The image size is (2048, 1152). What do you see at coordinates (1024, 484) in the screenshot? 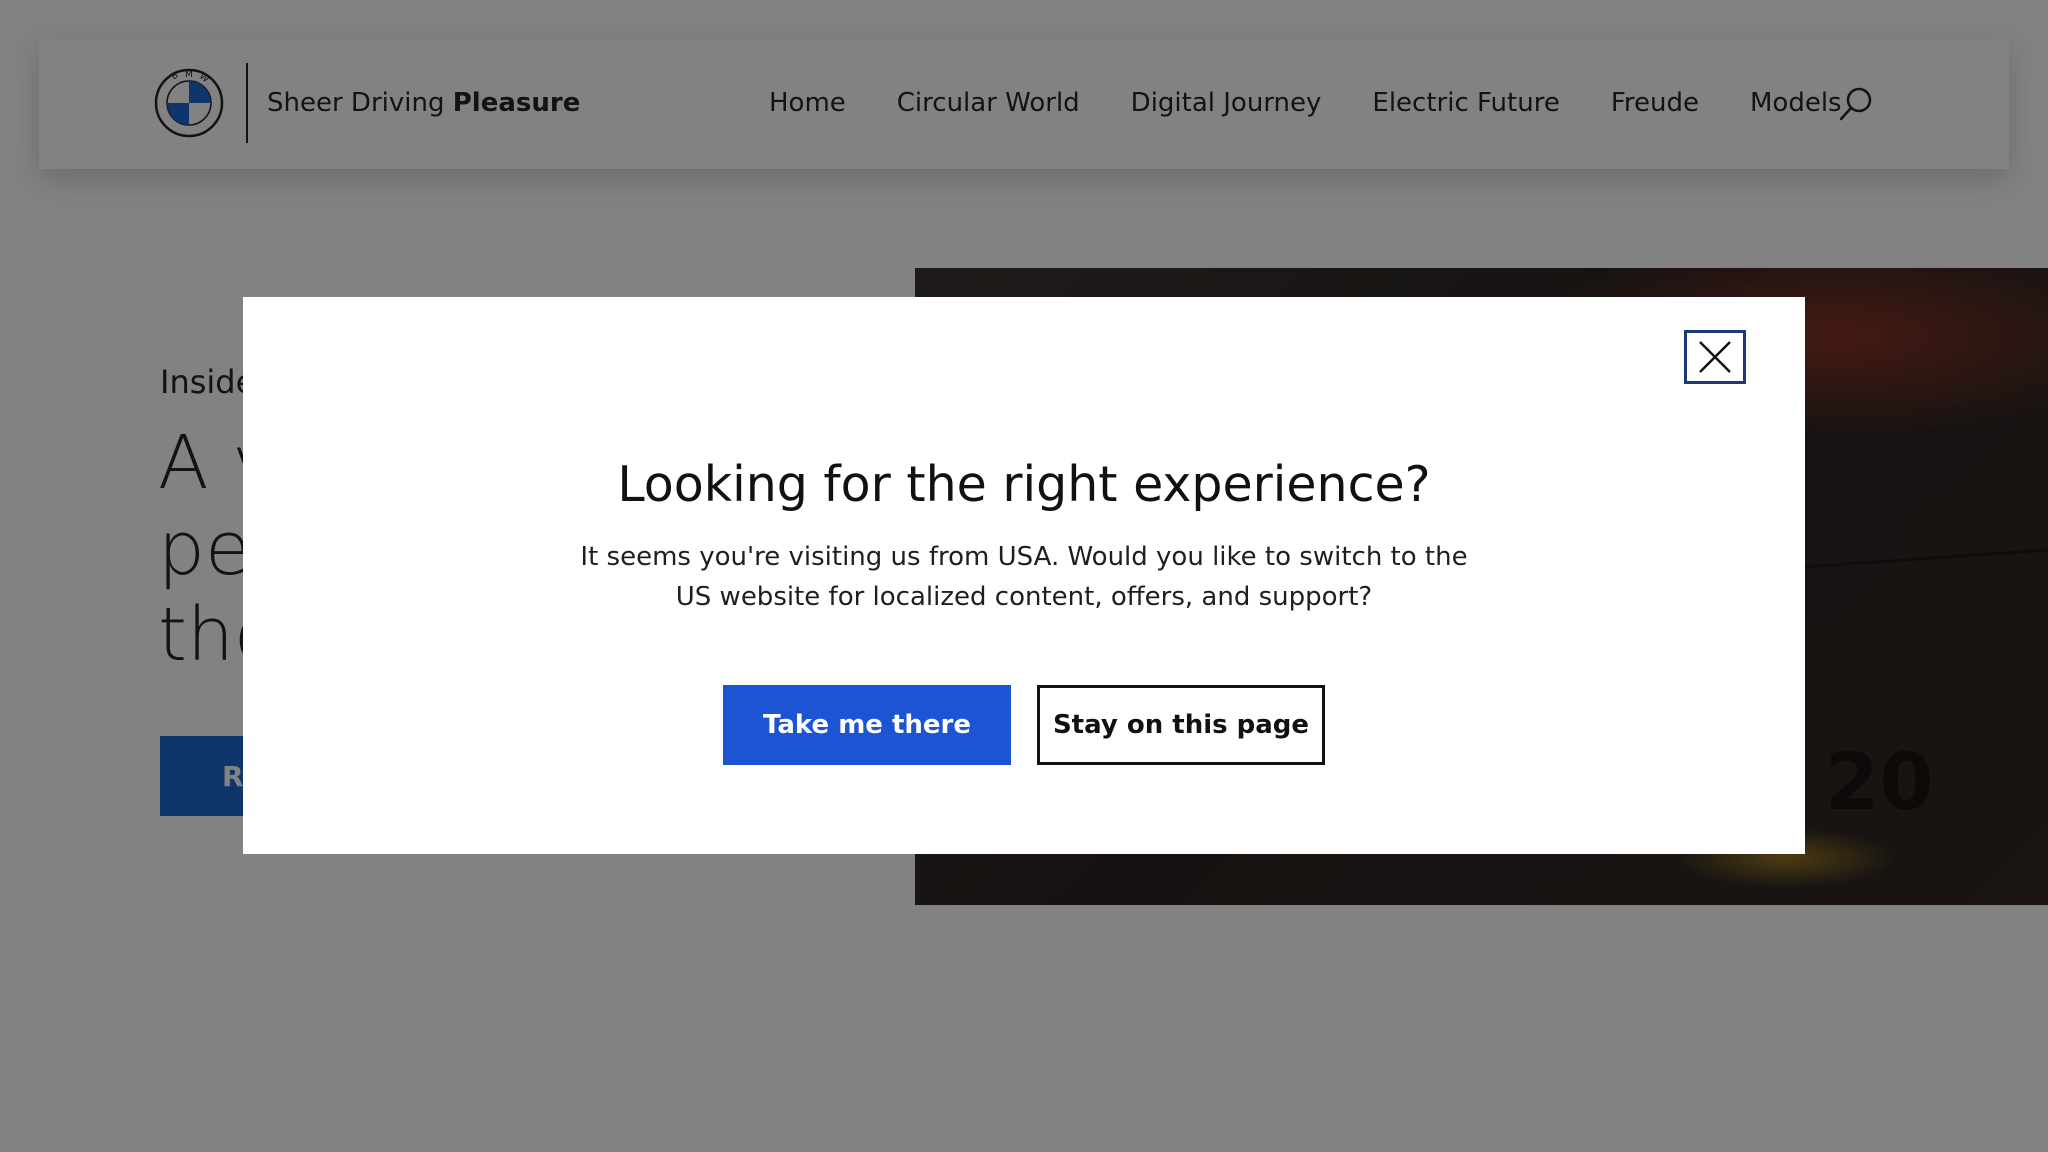
I see `modal-title: Looking for the right experience?` at bounding box center [1024, 484].